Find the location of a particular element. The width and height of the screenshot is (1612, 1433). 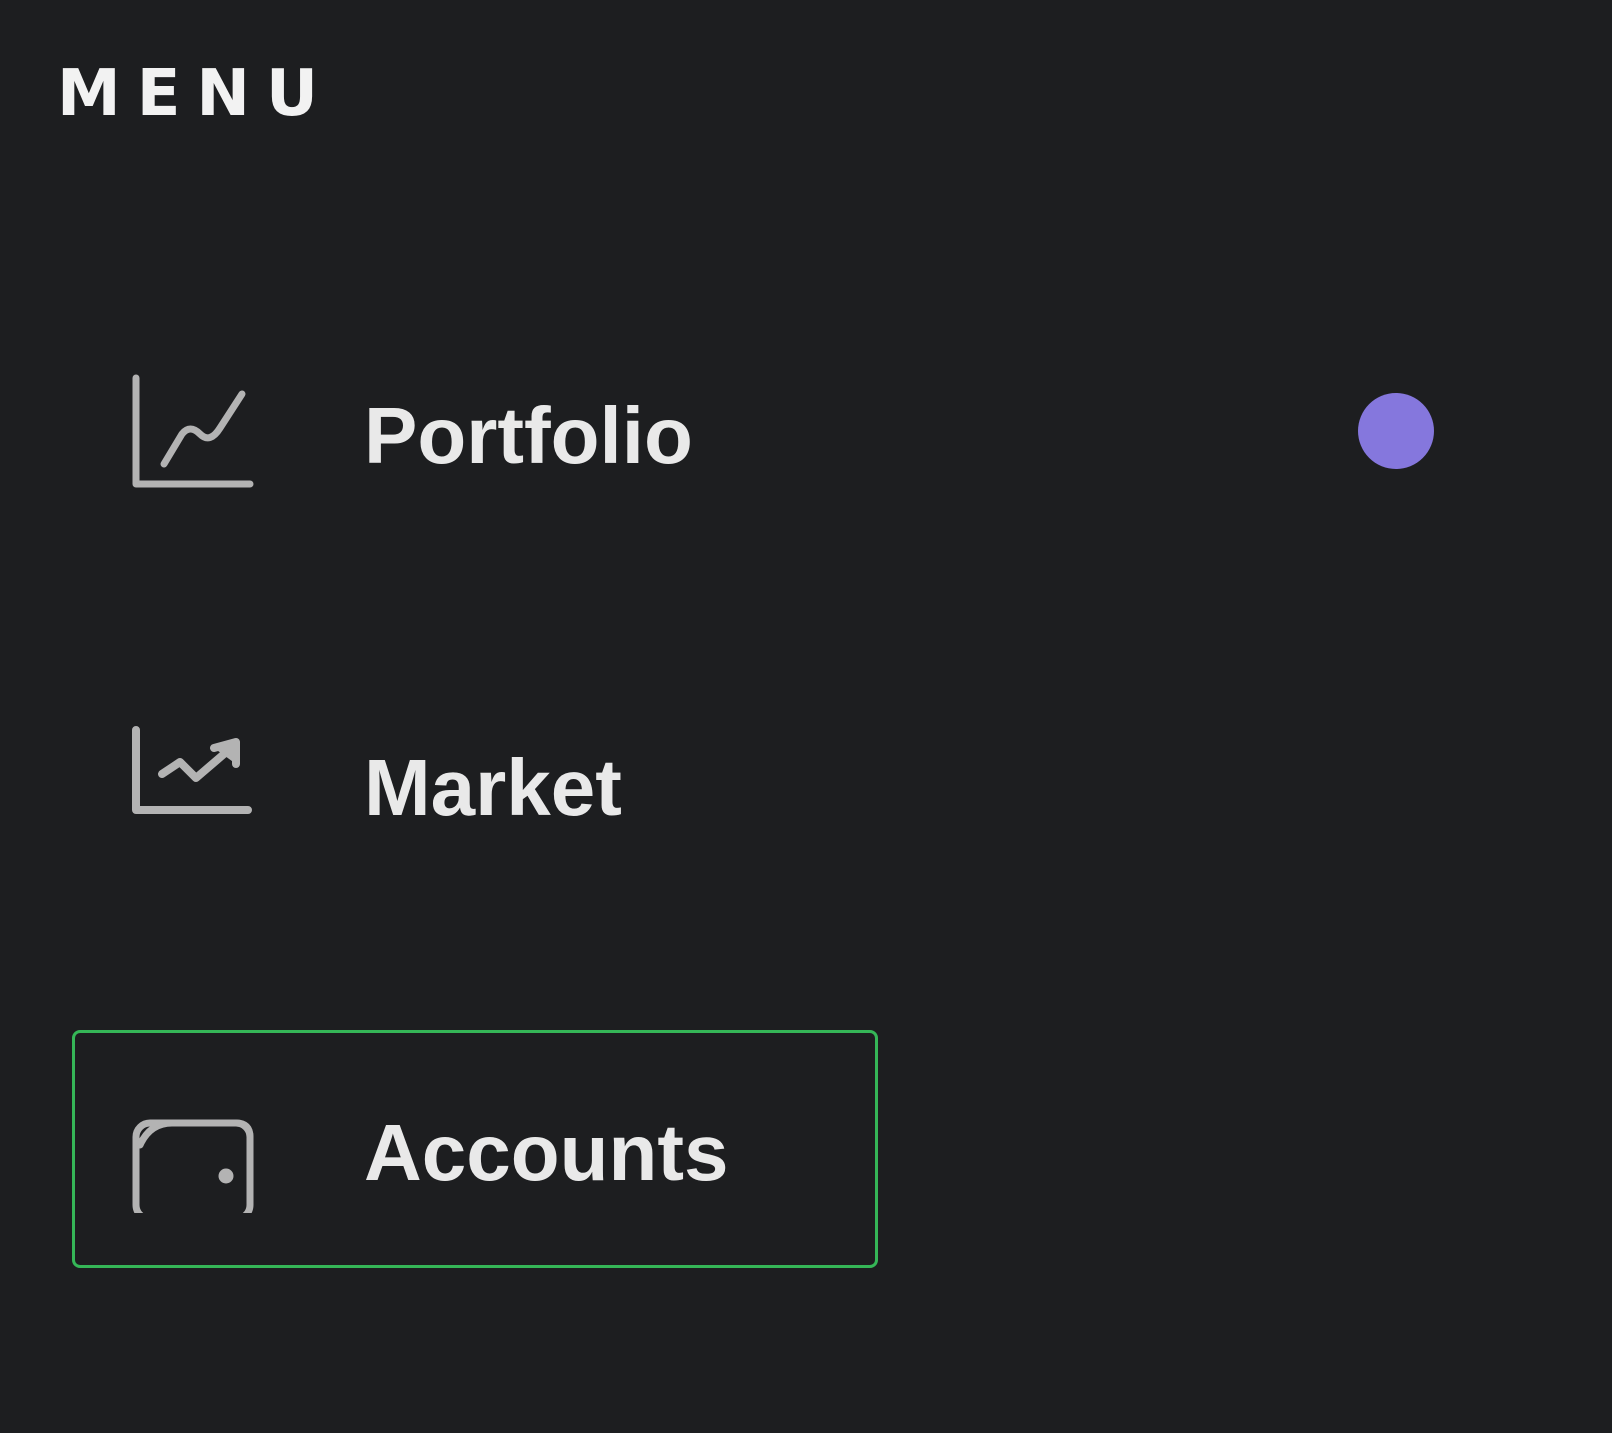

menu-item-market: Market is located at coordinates (475, 784).